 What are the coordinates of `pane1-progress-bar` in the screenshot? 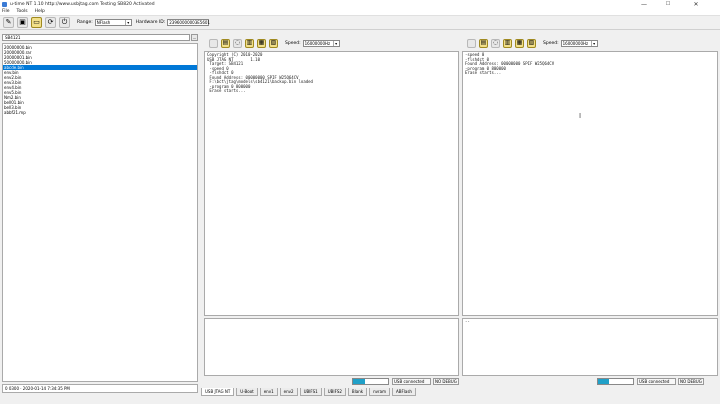 It's located at (370, 381).